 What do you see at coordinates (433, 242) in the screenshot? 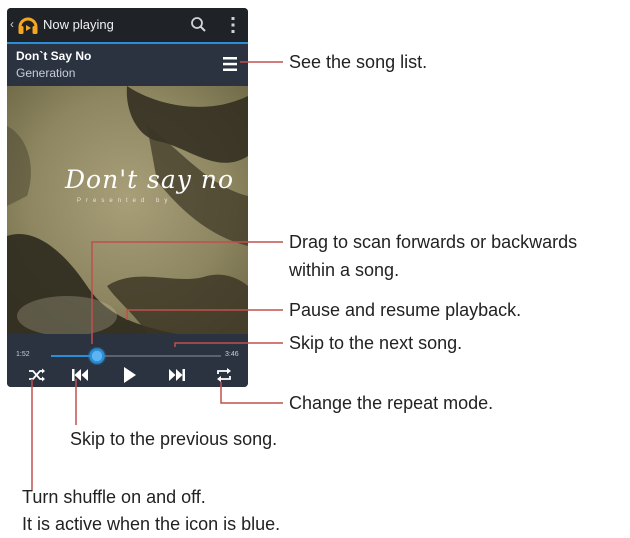
I see `annotation-scan-line1: Drag to scan forwards or backwards` at bounding box center [433, 242].